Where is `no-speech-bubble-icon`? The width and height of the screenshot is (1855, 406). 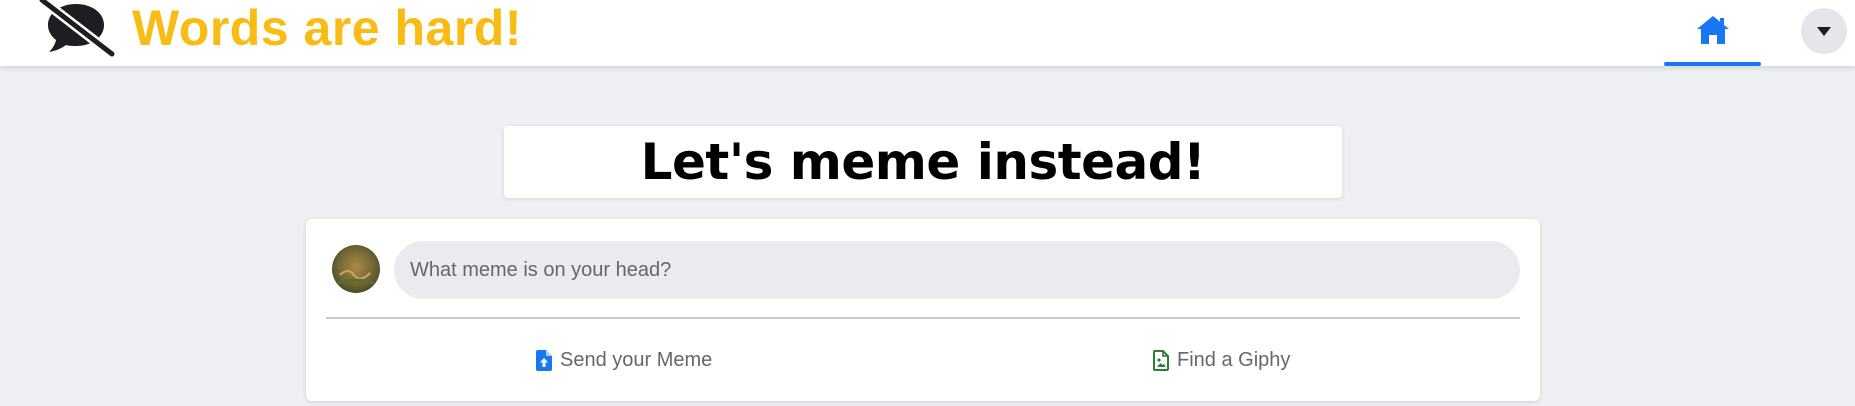 no-speech-bubble-icon is located at coordinates (78, 29).